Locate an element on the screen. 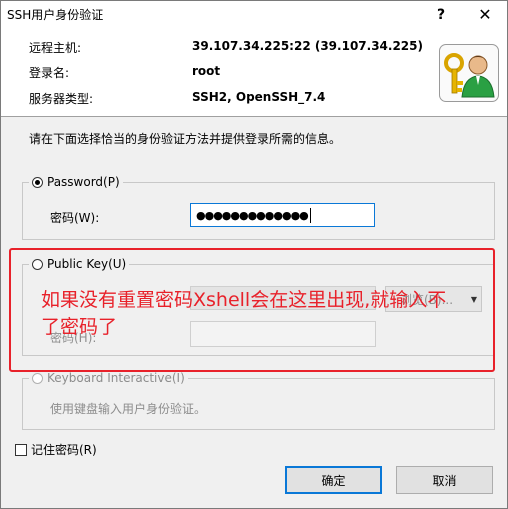 The width and height of the screenshot is (508, 509). remember-password-checkbox: 记住密码(R) is located at coordinates (56, 449).